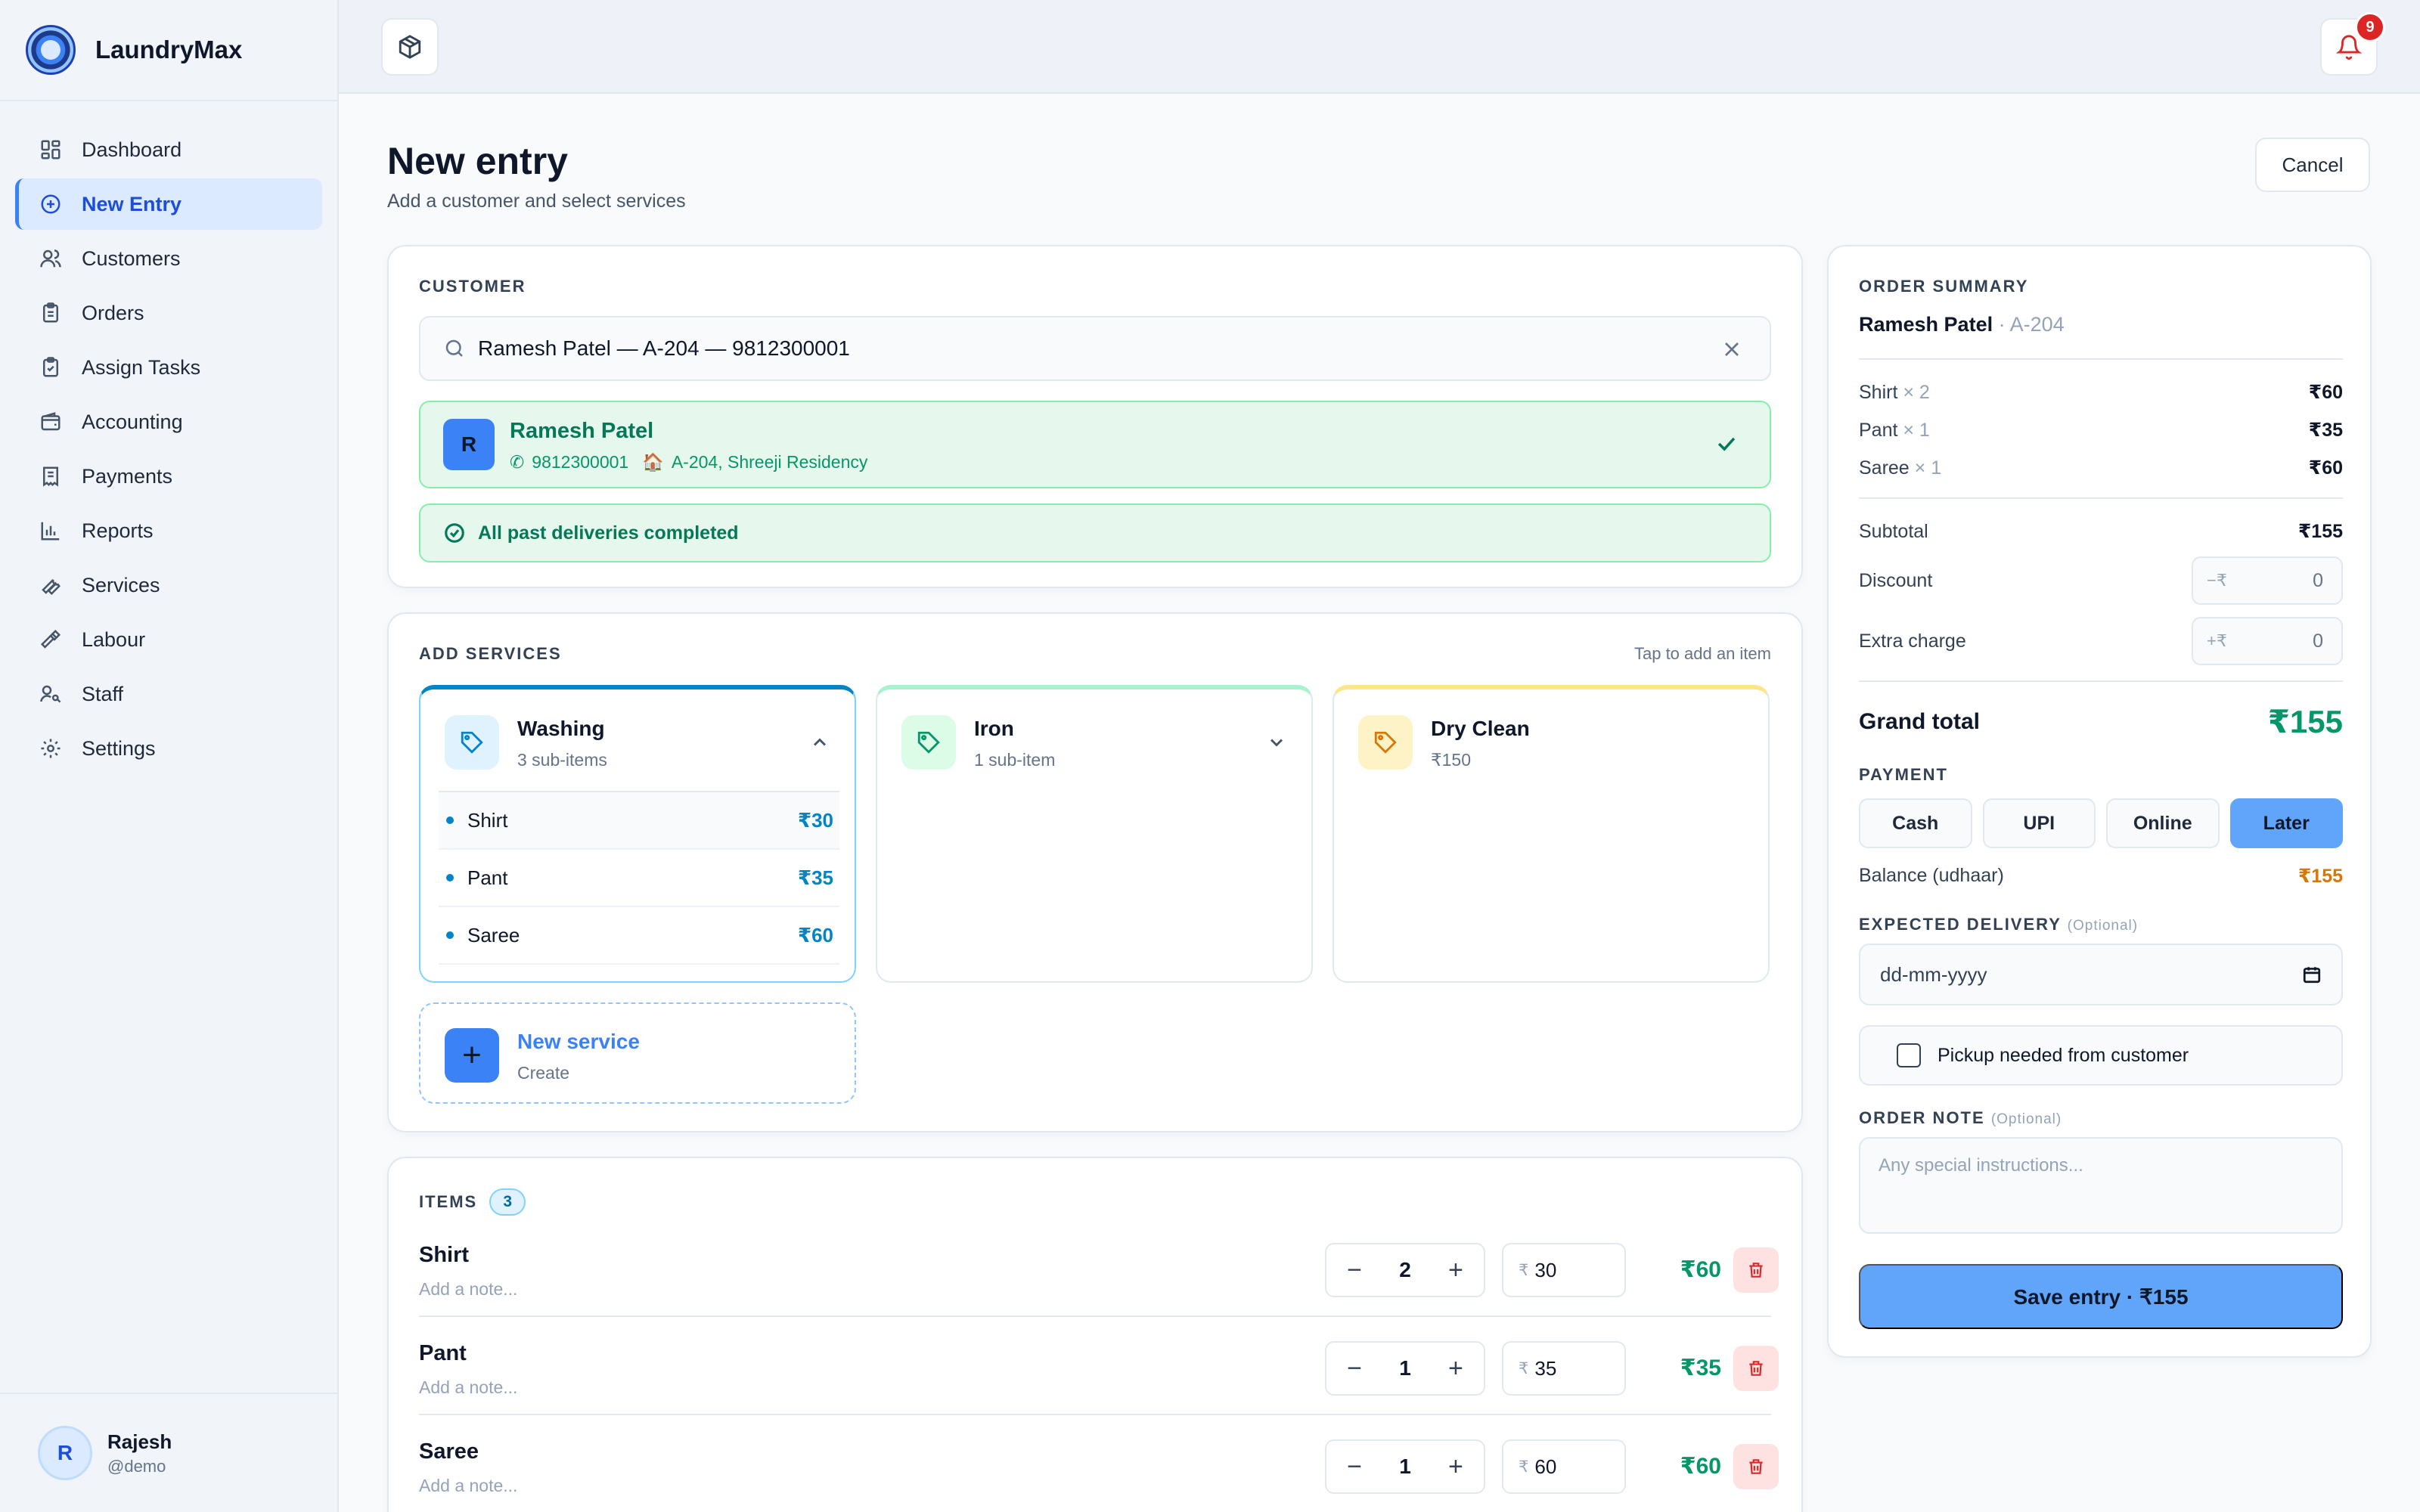 This screenshot has width=2420, height=1512. I want to click on sidebar-item-accounting: Accounting, so click(168, 422).